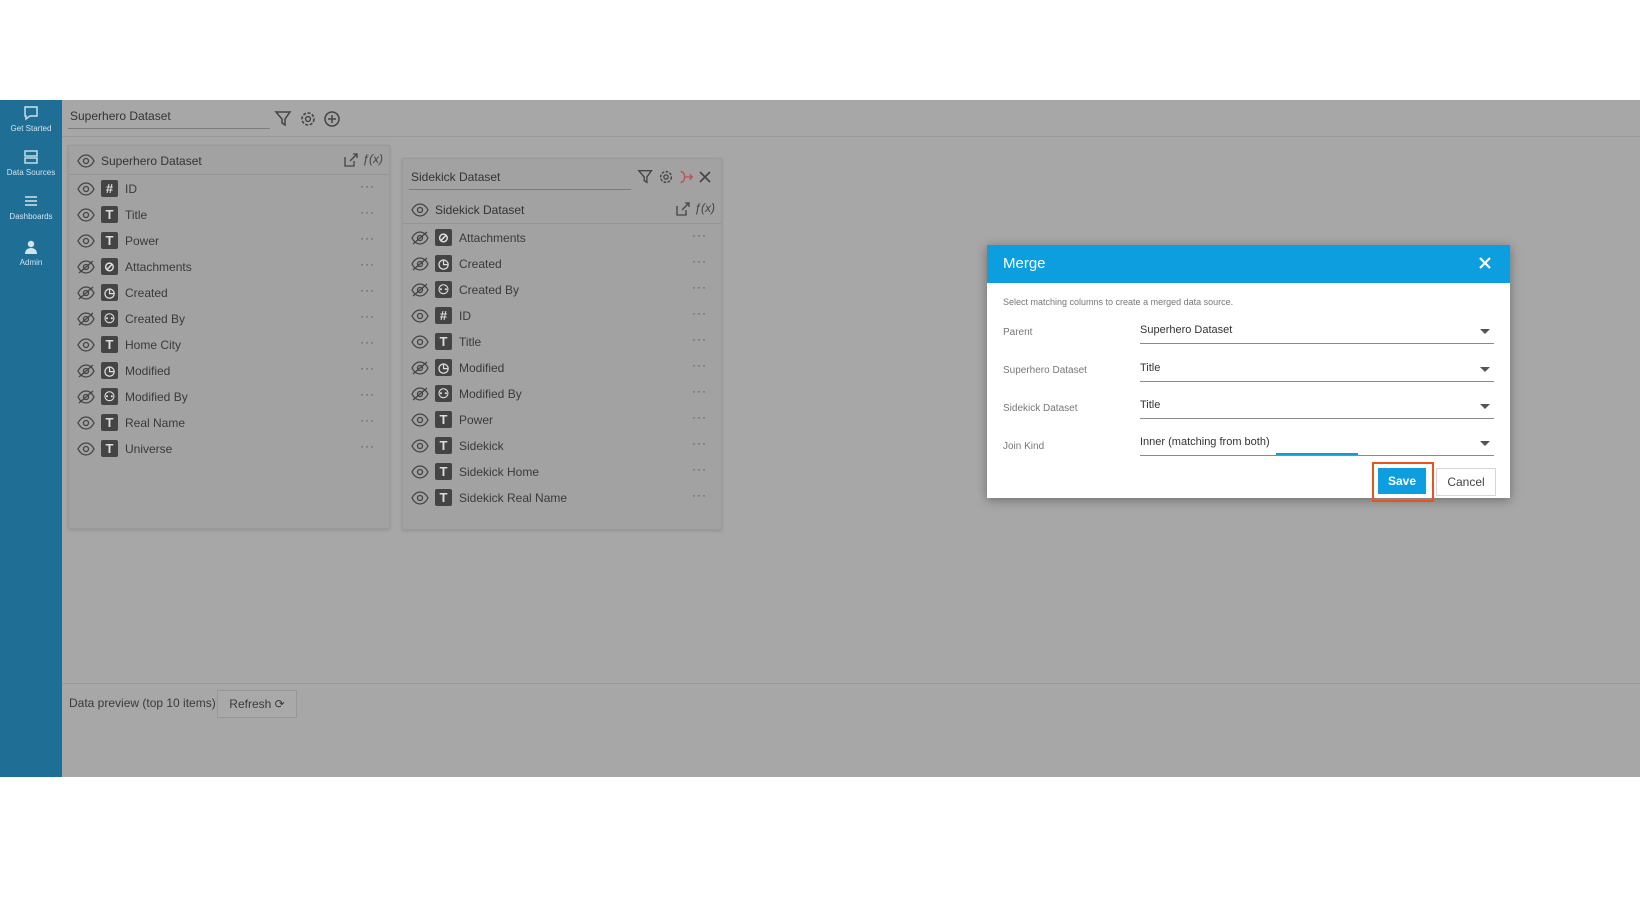 This screenshot has height=924, width=1640. What do you see at coordinates (520, 178) in the screenshot?
I see `sidekick-dataset-name-input: Sidekick Dataset` at bounding box center [520, 178].